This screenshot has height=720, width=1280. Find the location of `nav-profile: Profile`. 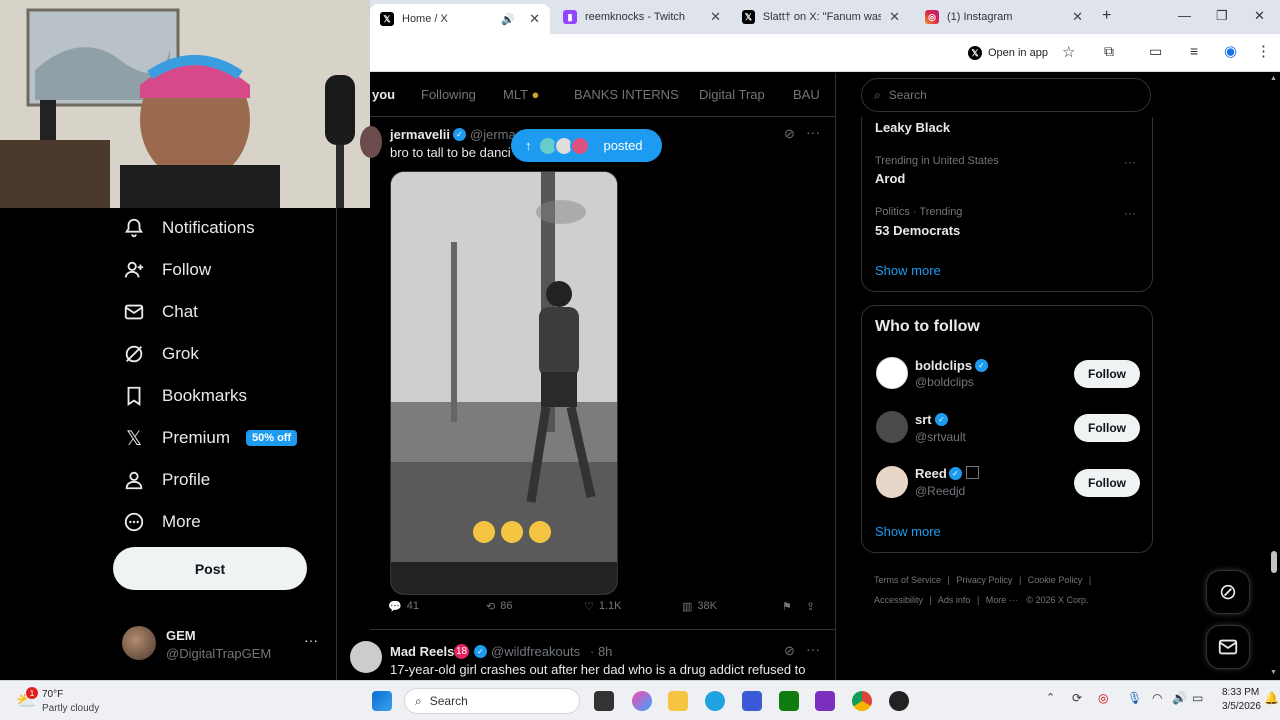

nav-profile: Profile is located at coordinates (166, 480).